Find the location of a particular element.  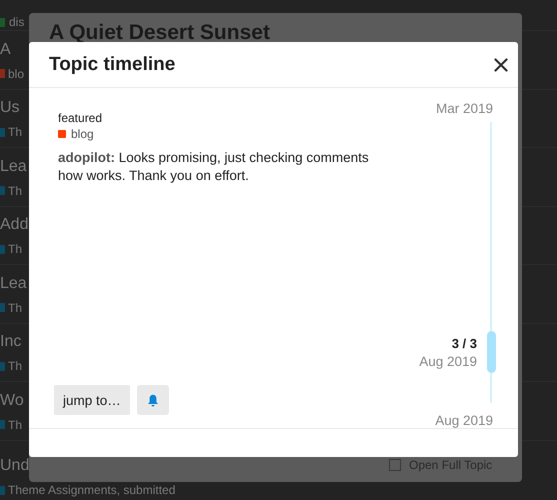

checkbox is located at coordinates (395, 465).